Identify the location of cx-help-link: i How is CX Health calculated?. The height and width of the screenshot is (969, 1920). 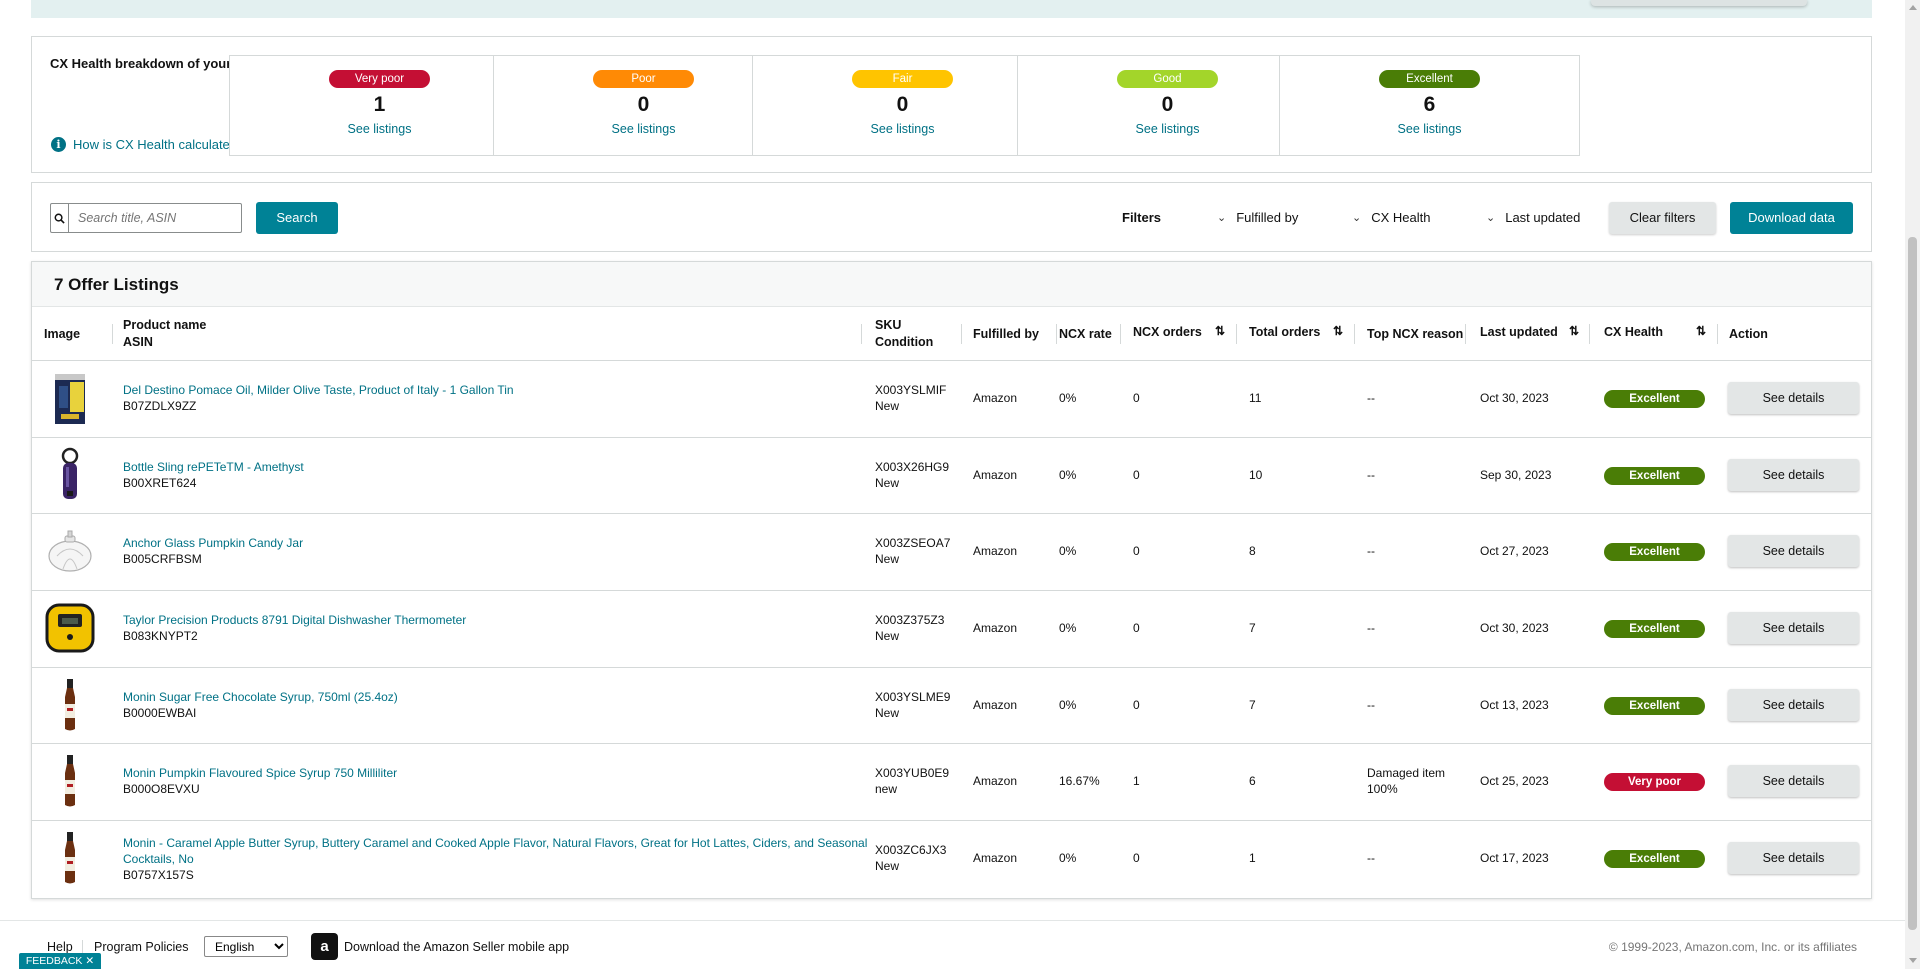
(147, 144).